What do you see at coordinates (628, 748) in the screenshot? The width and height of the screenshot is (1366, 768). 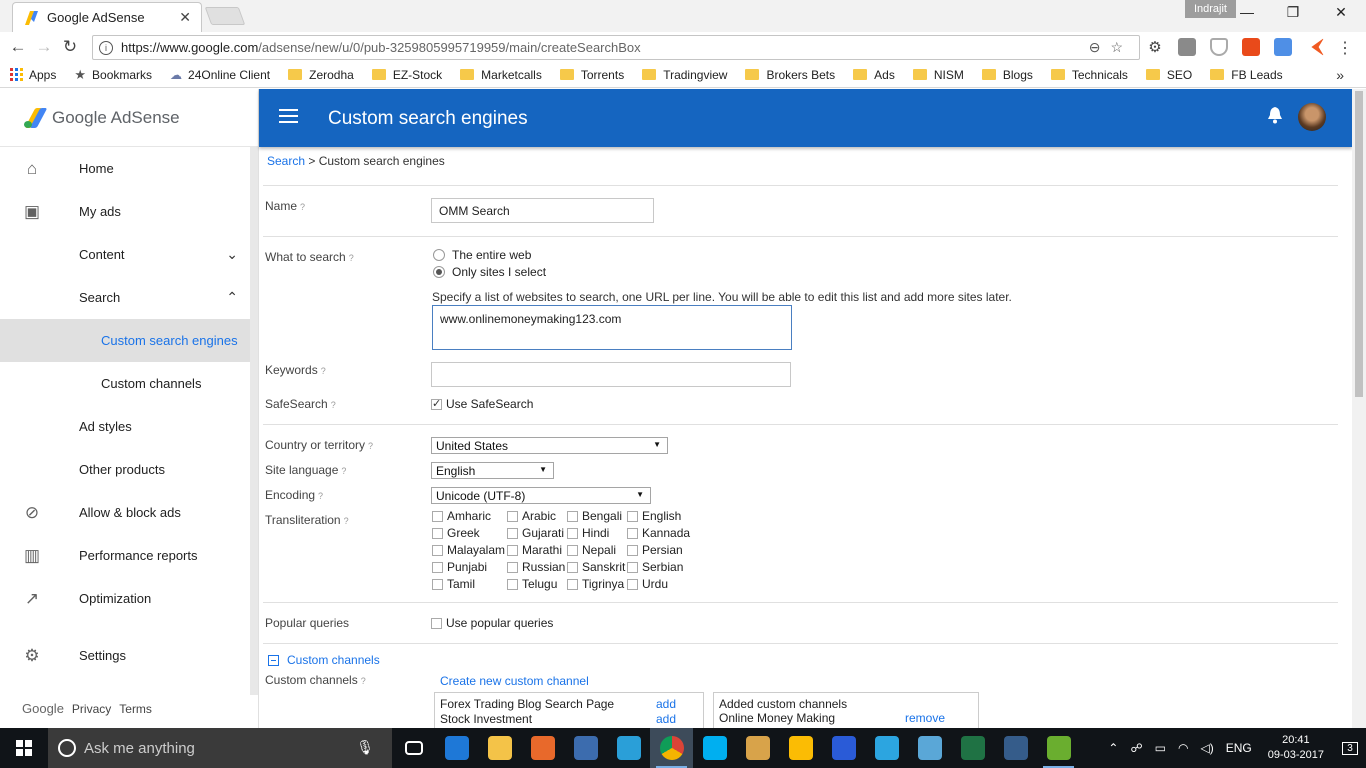 I see `taskbar-internet-explorer-icon` at bounding box center [628, 748].